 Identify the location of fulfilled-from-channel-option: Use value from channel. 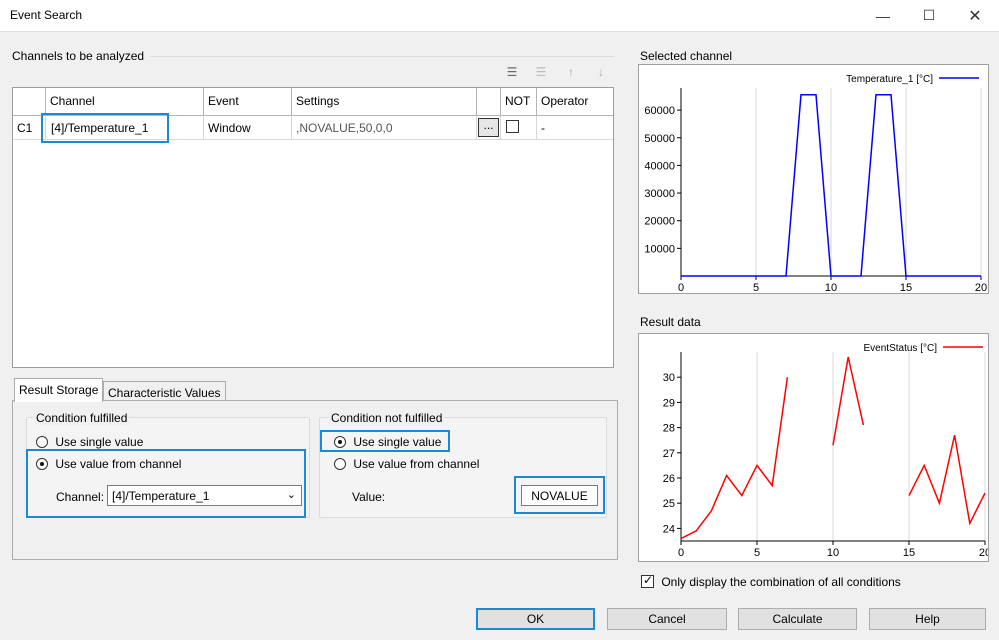
(108, 464).